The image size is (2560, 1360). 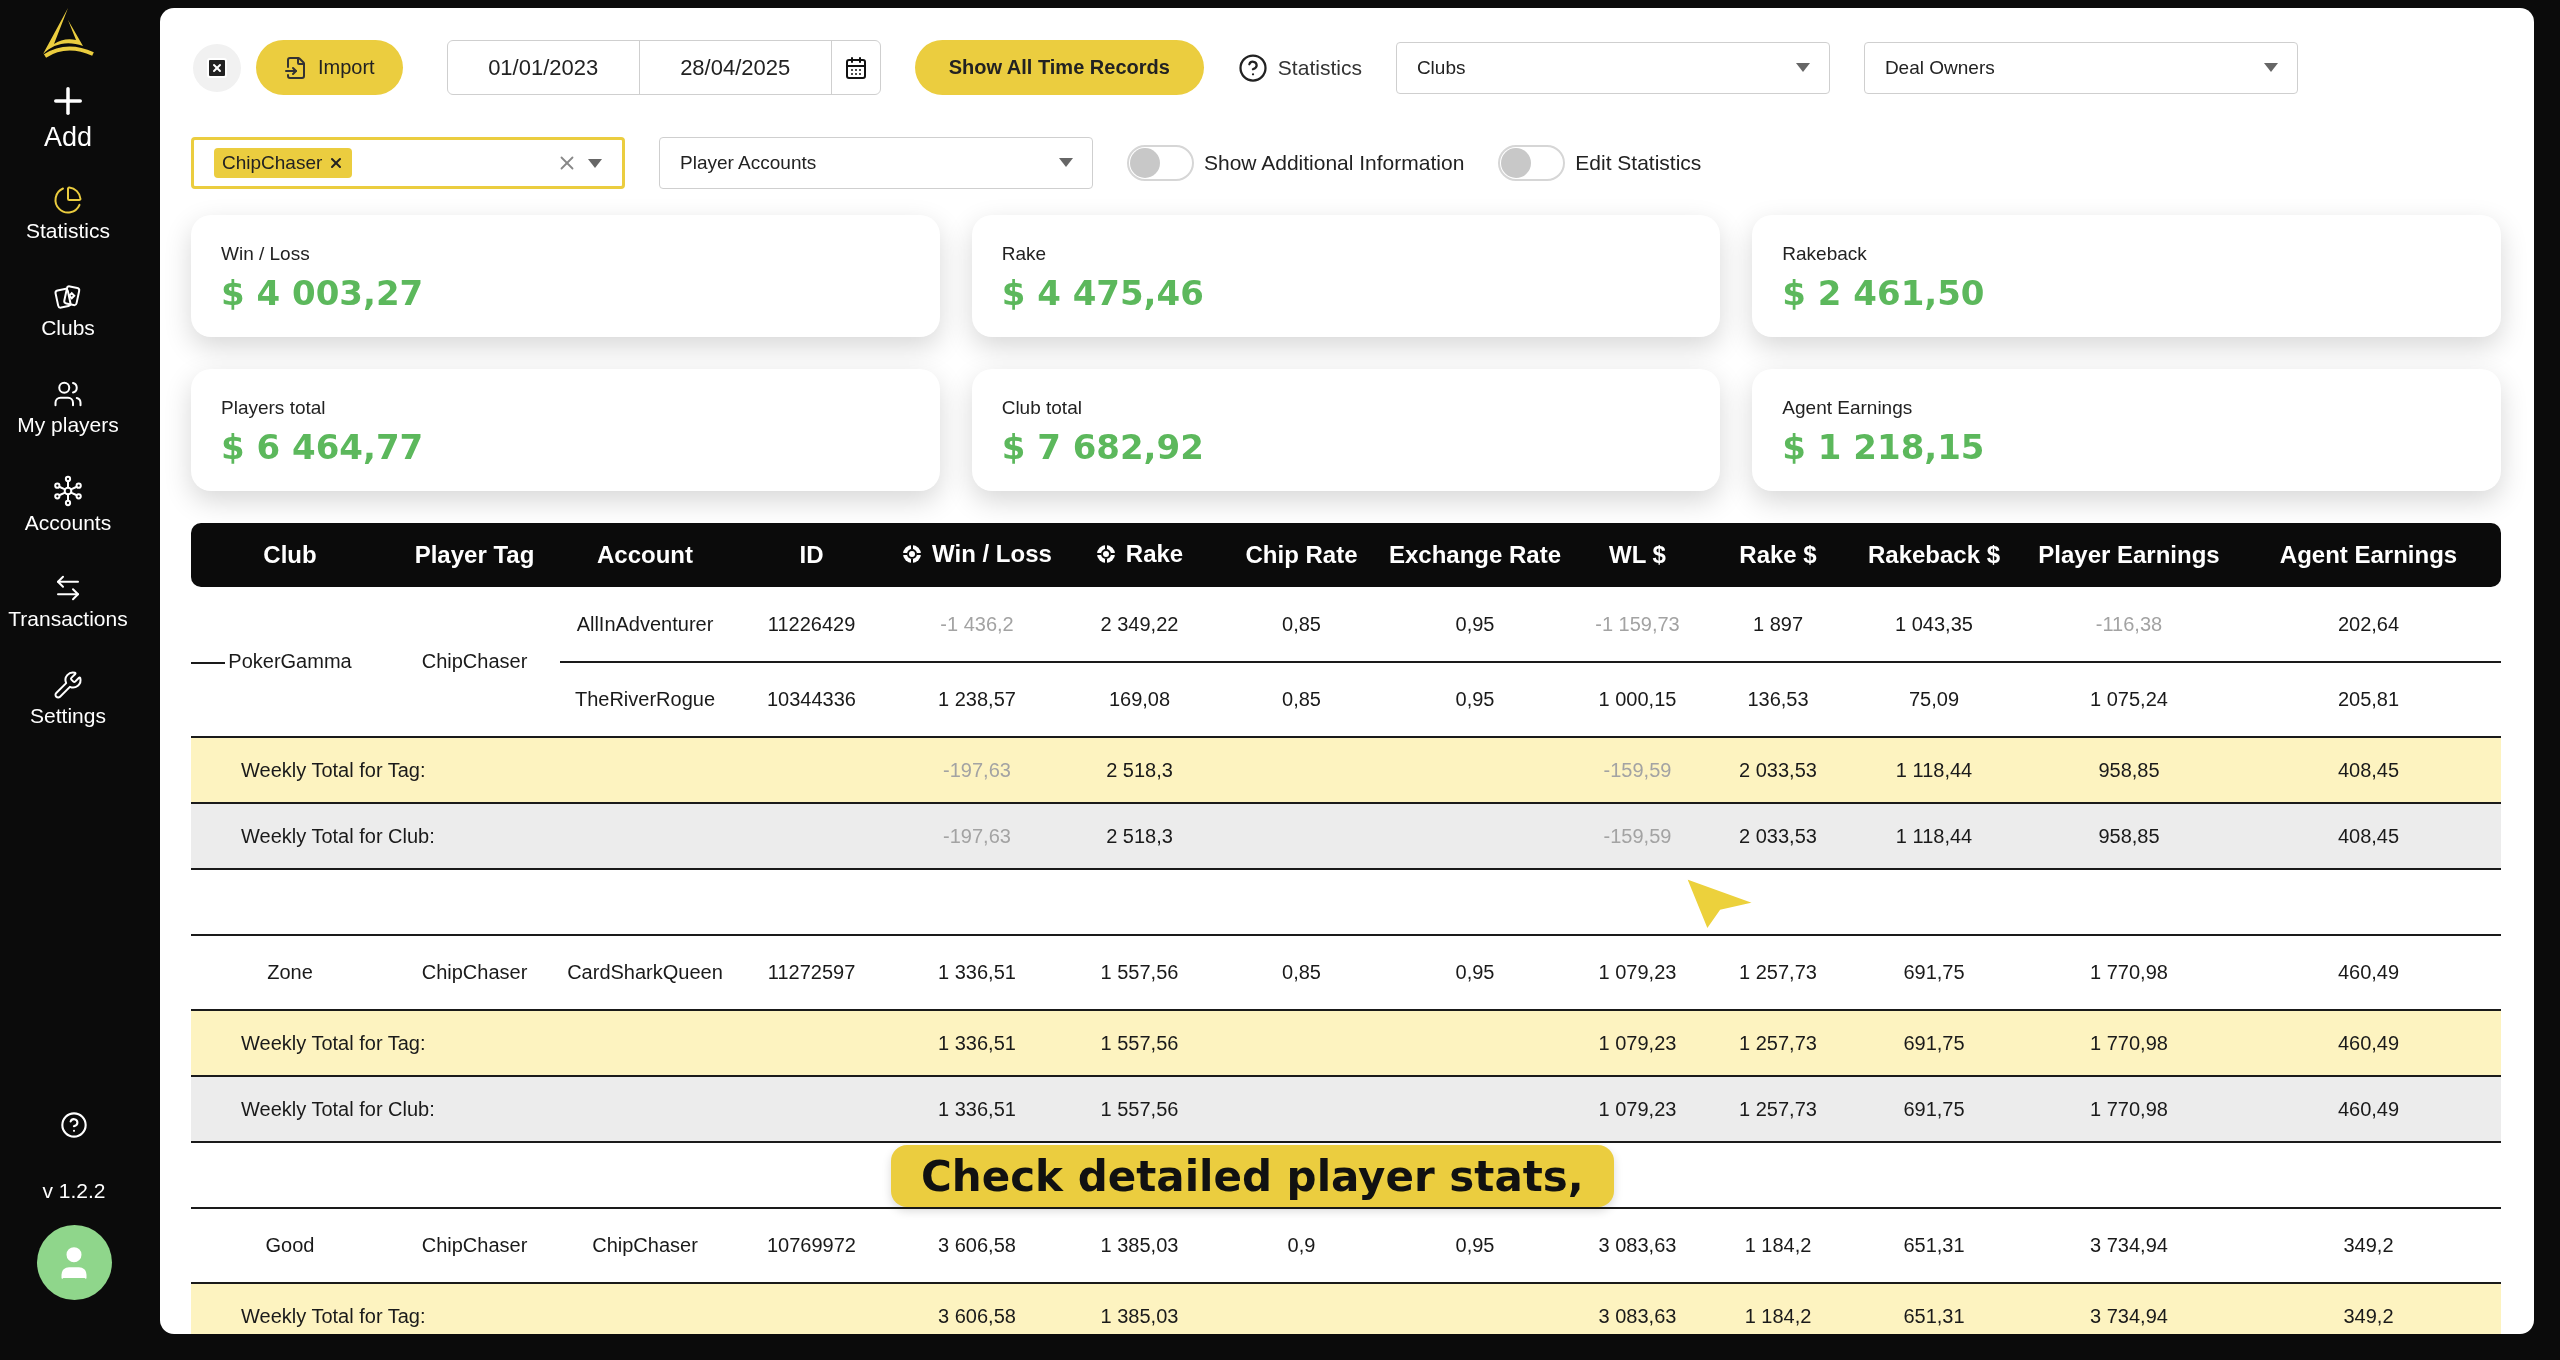 What do you see at coordinates (74, 1191) in the screenshot?
I see `version-label: v 1.2.2` at bounding box center [74, 1191].